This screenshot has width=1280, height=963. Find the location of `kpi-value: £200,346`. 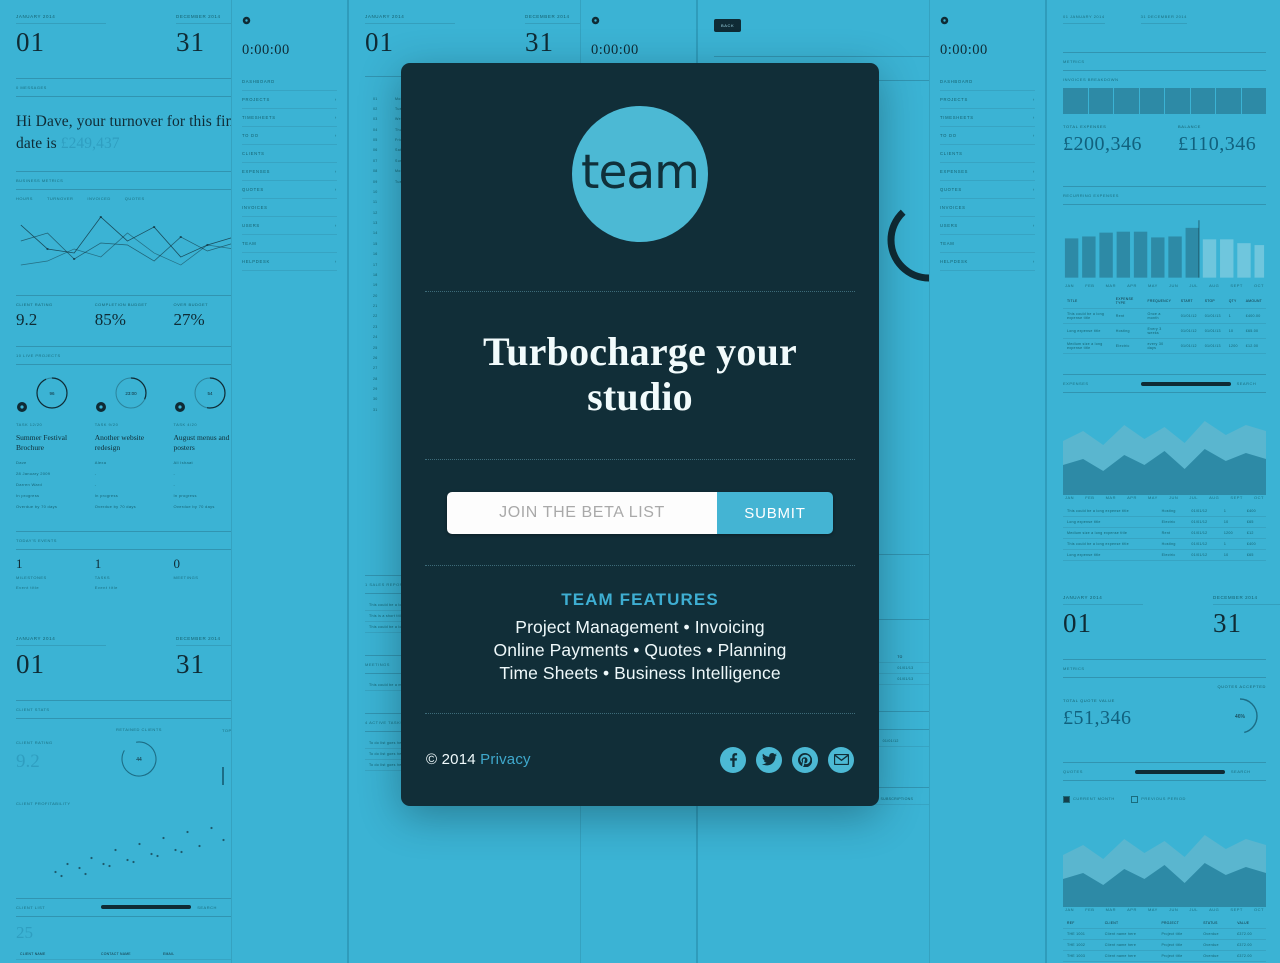

kpi-value: £200,346 is located at coordinates (1102, 144).